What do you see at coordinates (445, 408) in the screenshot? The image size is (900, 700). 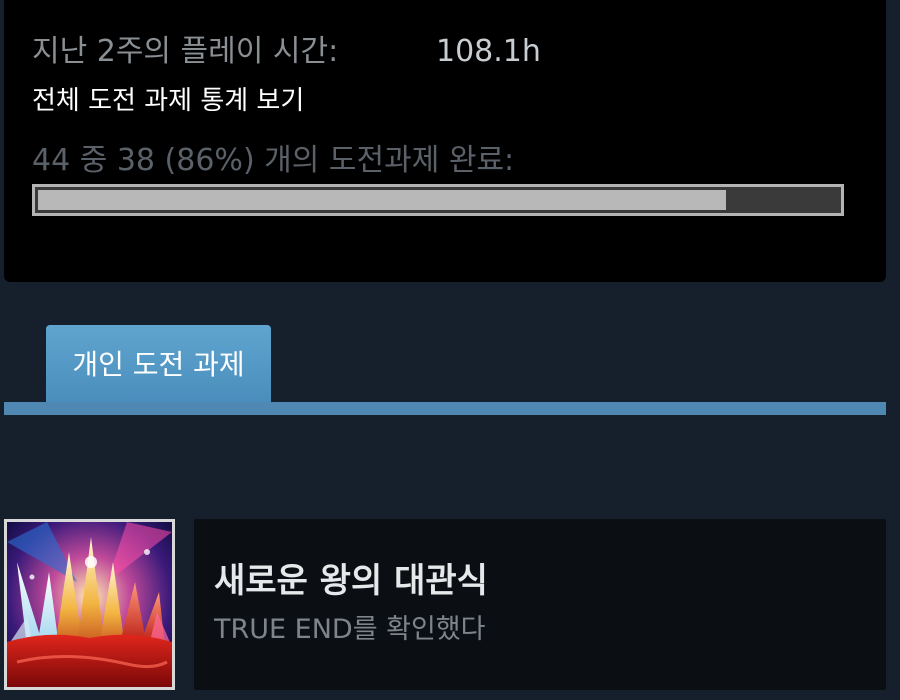 I see `tab-bar-underline` at bounding box center [445, 408].